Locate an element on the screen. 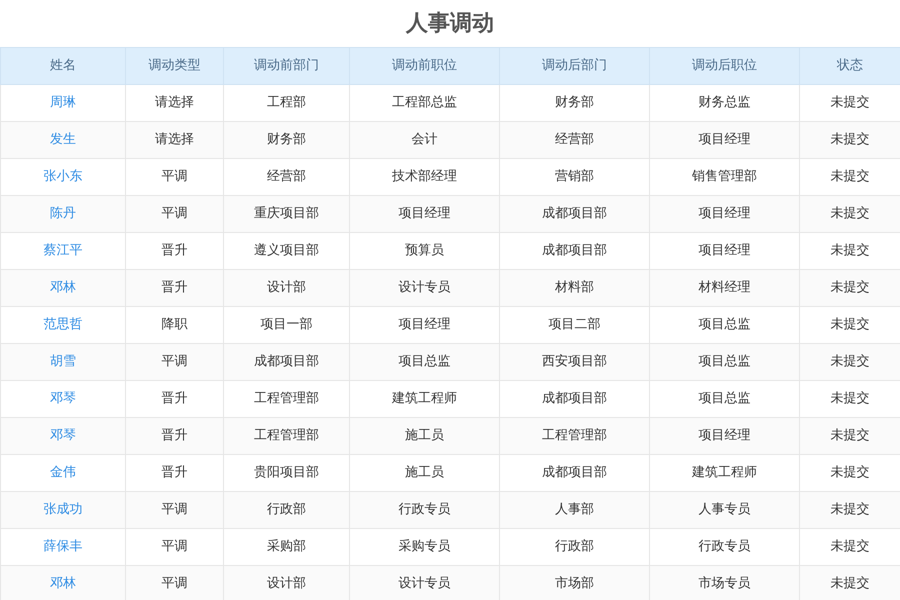  column-header: 调动后部门 is located at coordinates (575, 66).